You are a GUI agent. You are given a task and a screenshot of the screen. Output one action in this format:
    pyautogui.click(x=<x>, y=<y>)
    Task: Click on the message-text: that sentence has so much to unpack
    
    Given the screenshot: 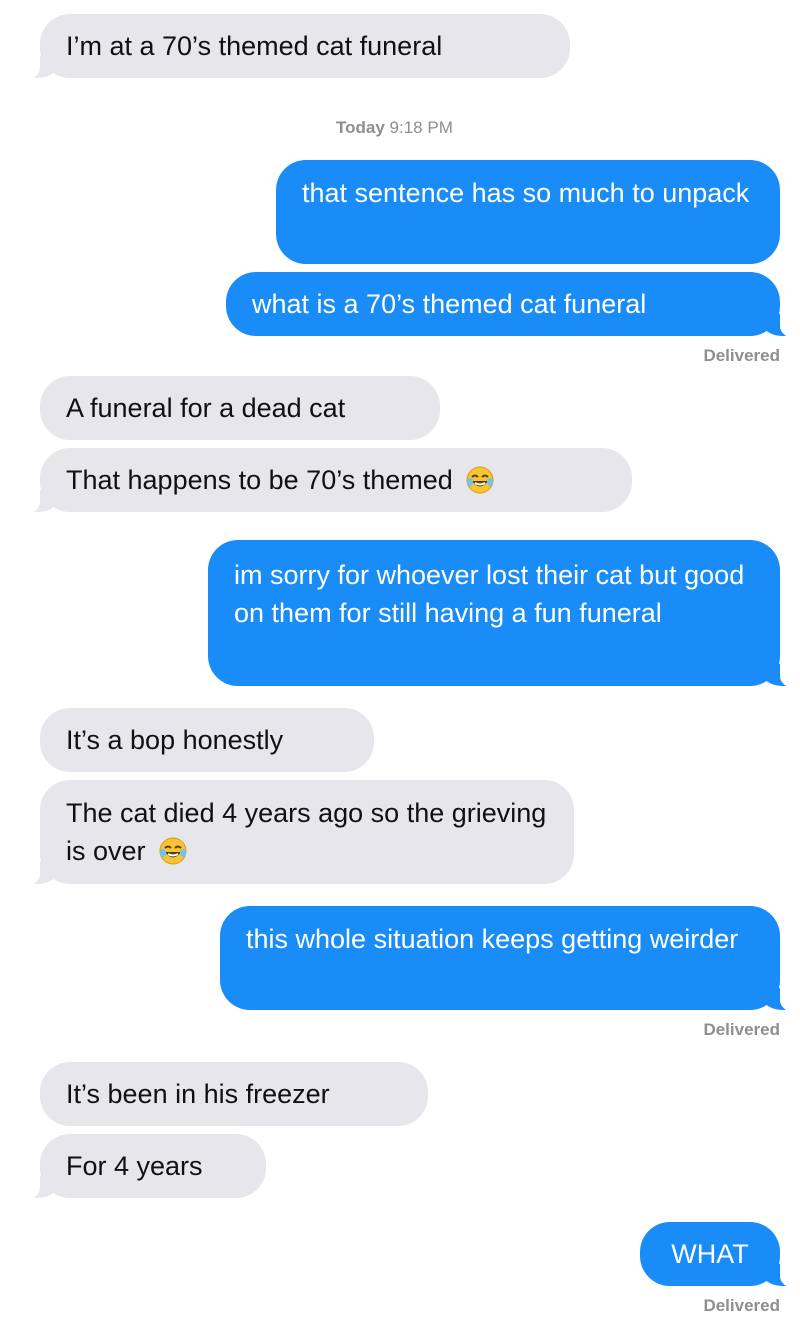 What is the action you would take?
    pyautogui.click(x=526, y=193)
    